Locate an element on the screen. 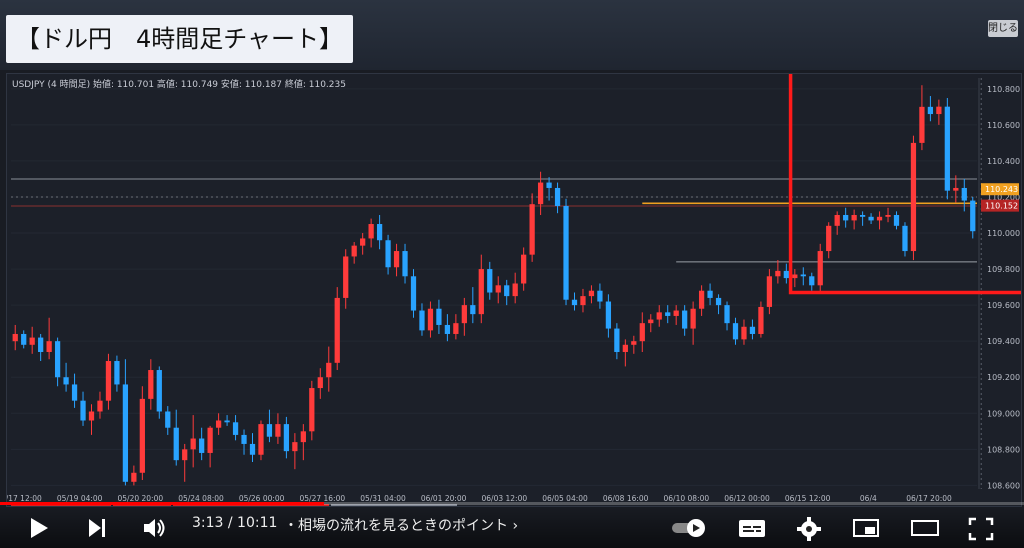 This screenshot has width=1024, height=548. y-tick-label: 109.800 is located at coordinates (1003, 269).